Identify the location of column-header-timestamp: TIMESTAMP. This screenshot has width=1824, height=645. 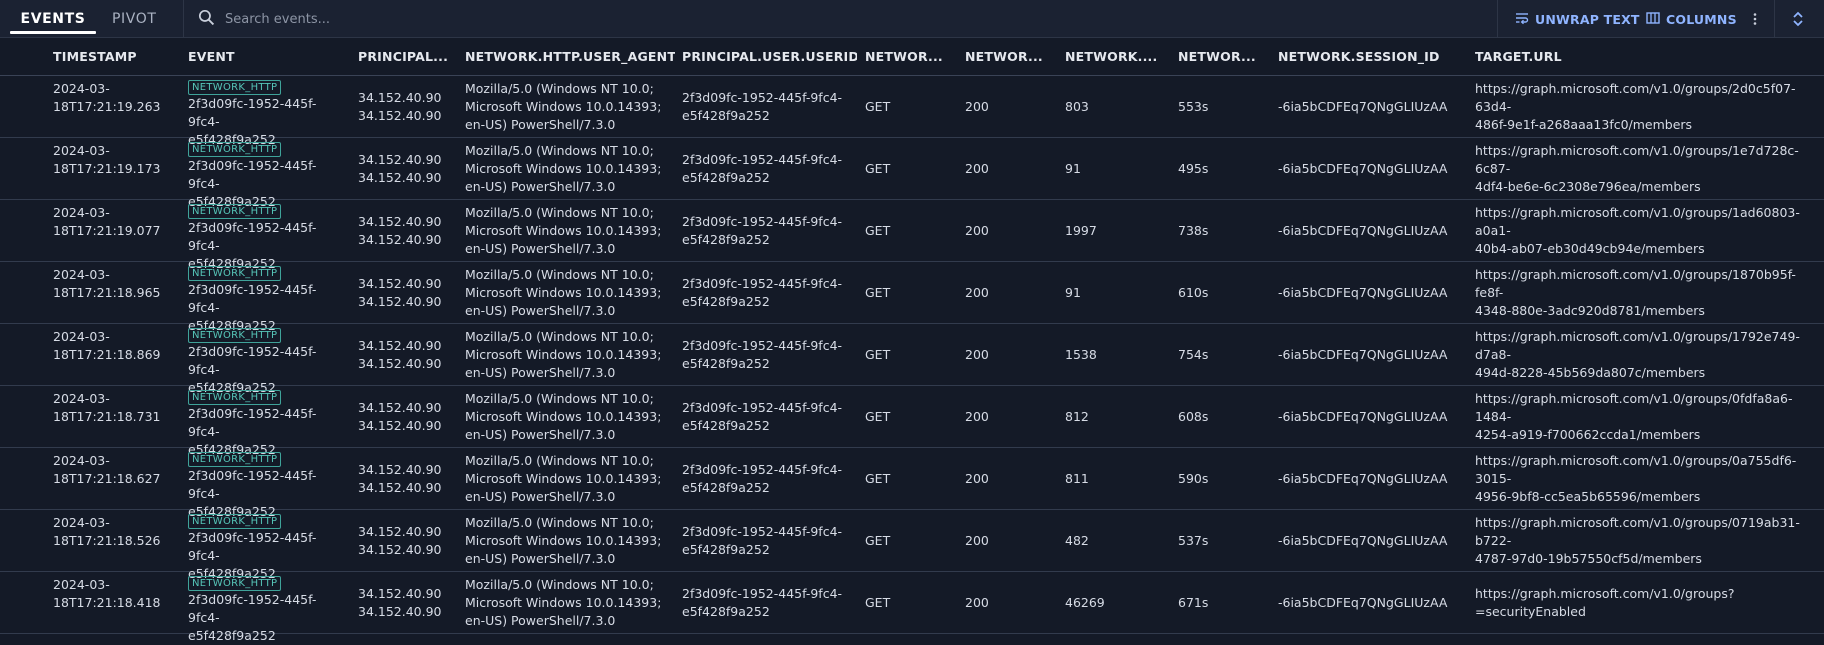
(113, 57).